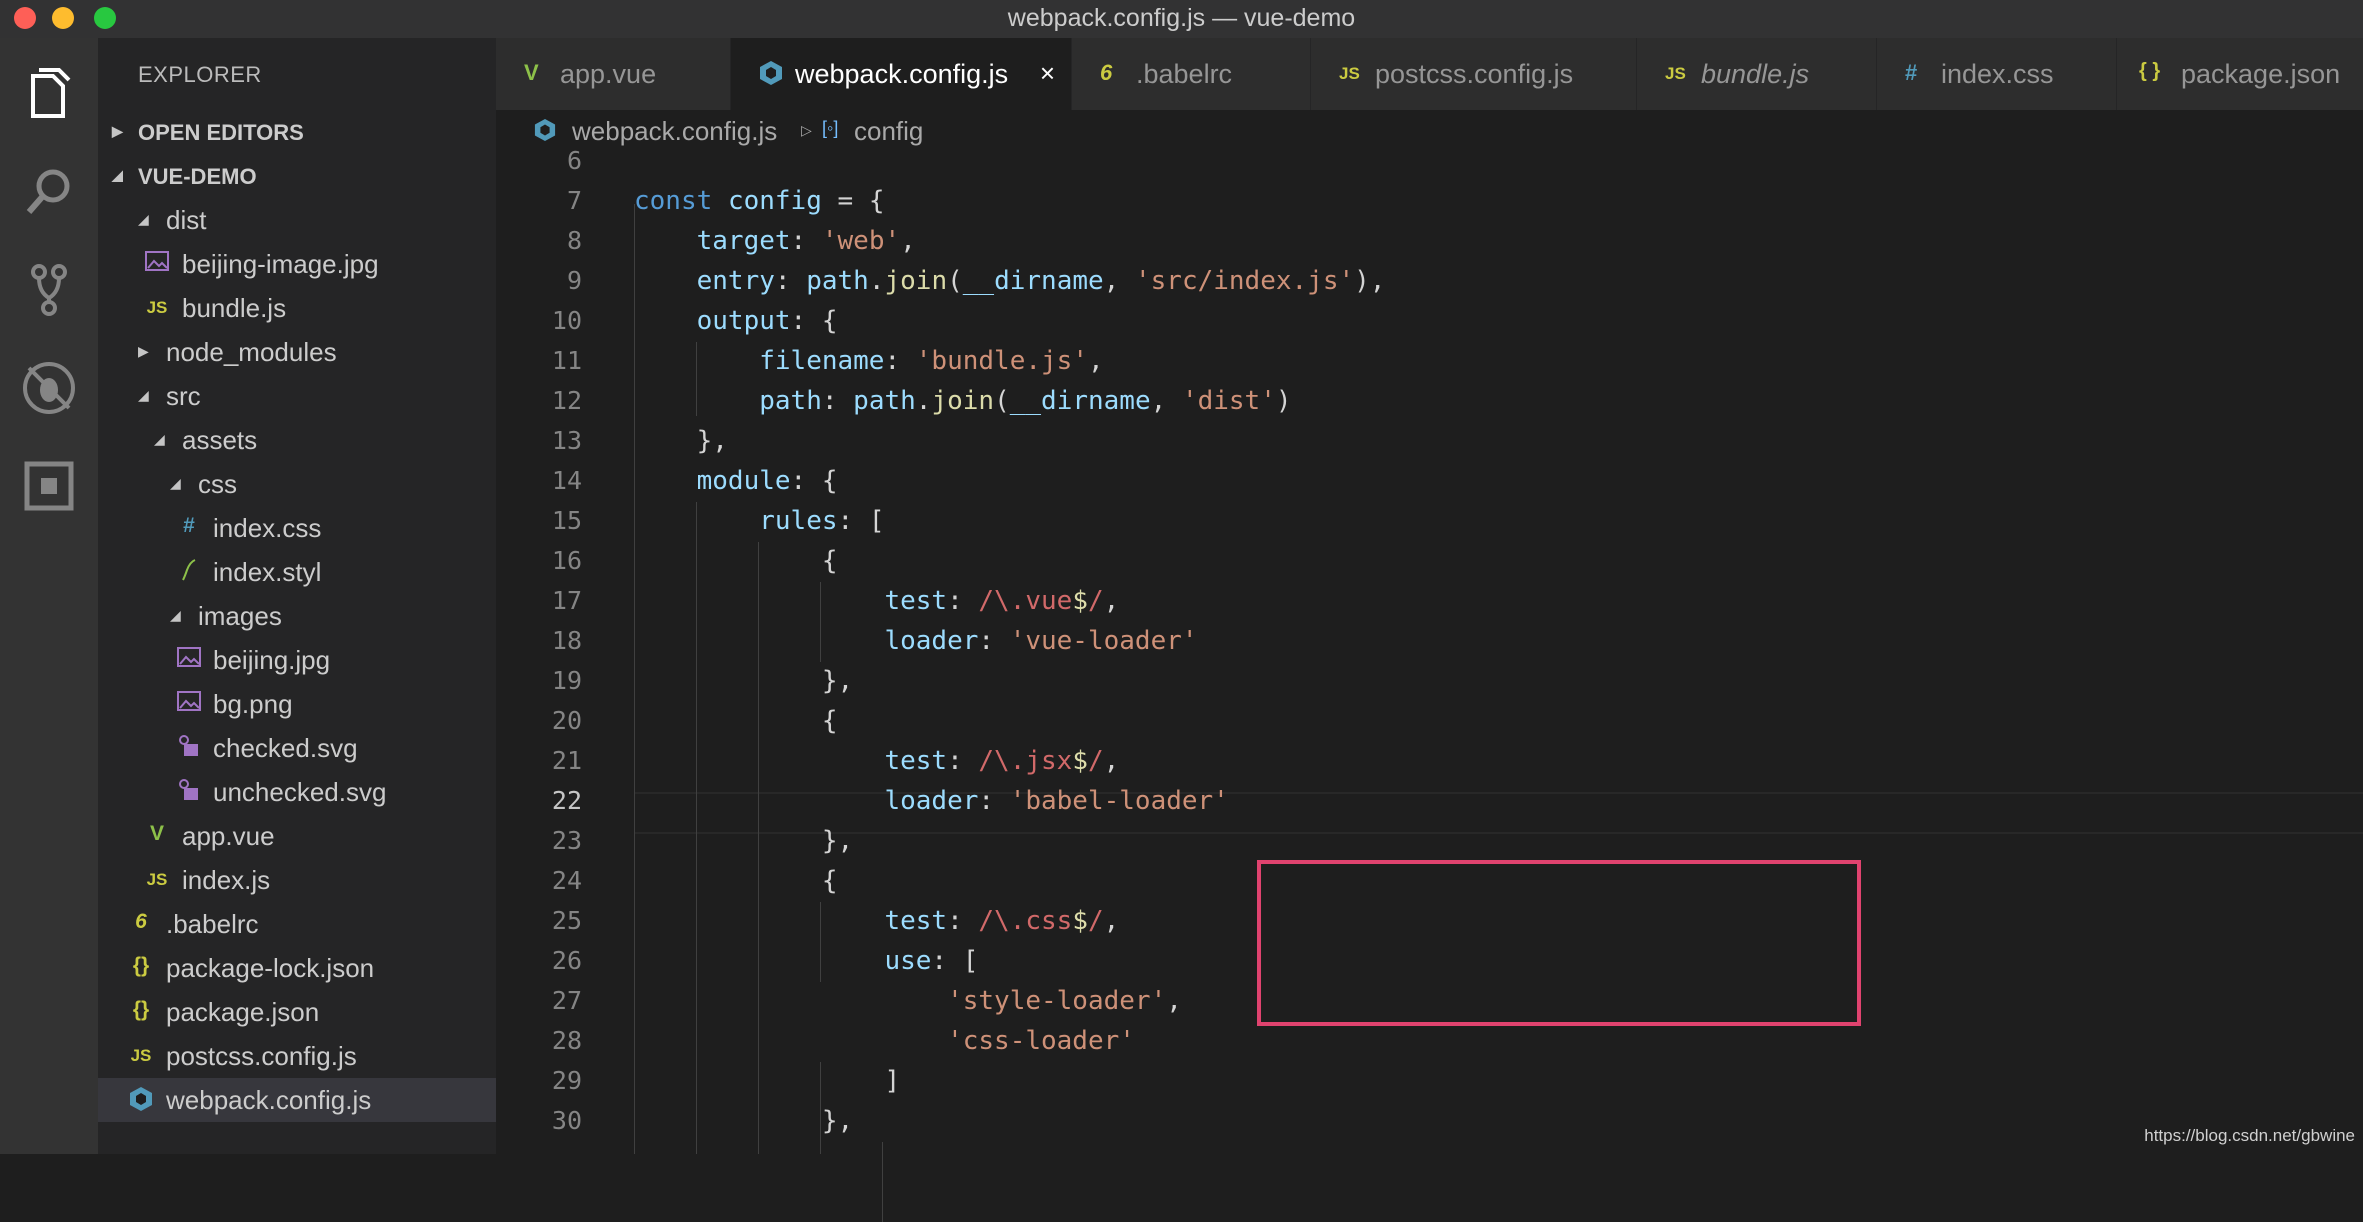 The height and width of the screenshot is (1222, 2363). What do you see at coordinates (1095, 761) in the screenshot?
I see `code-token: /` at bounding box center [1095, 761].